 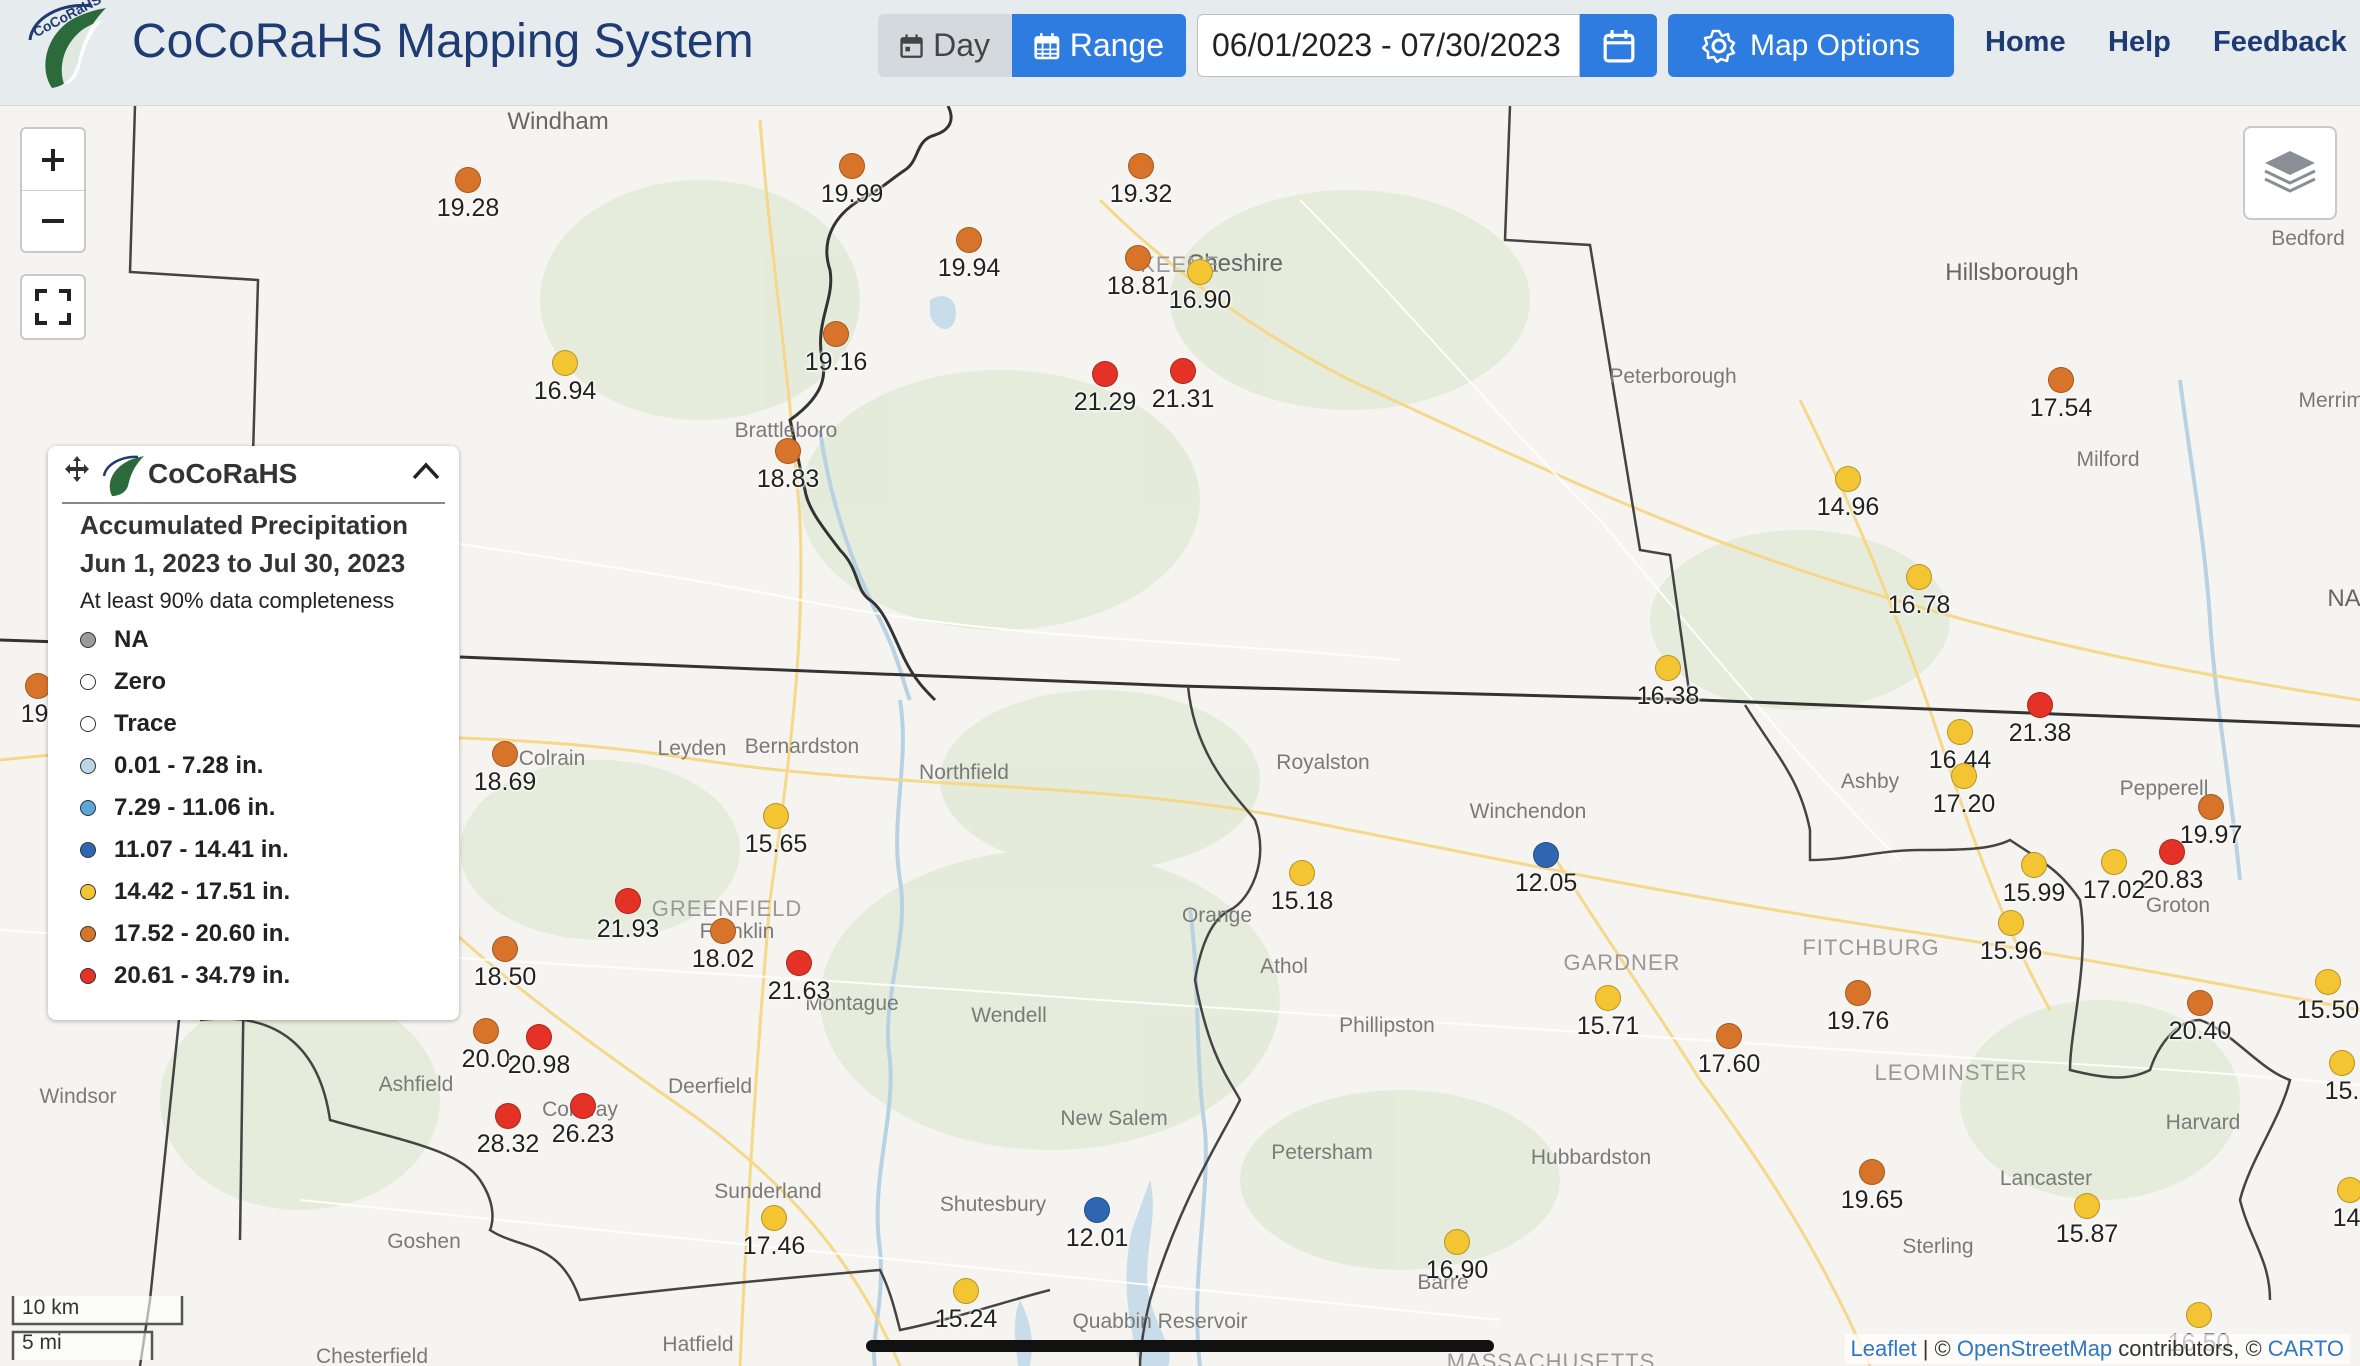 What do you see at coordinates (1388, 45) in the screenshot?
I see `date-range-input` at bounding box center [1388, 45].